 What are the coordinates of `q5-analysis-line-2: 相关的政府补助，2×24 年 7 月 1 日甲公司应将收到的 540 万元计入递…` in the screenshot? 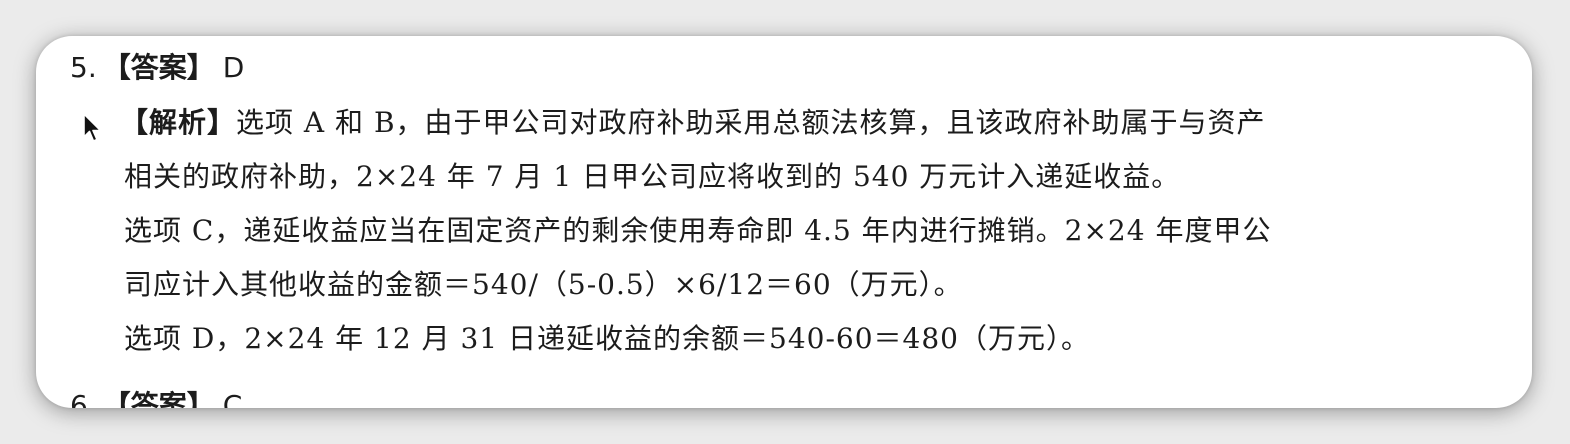 It's located at (652, 176).